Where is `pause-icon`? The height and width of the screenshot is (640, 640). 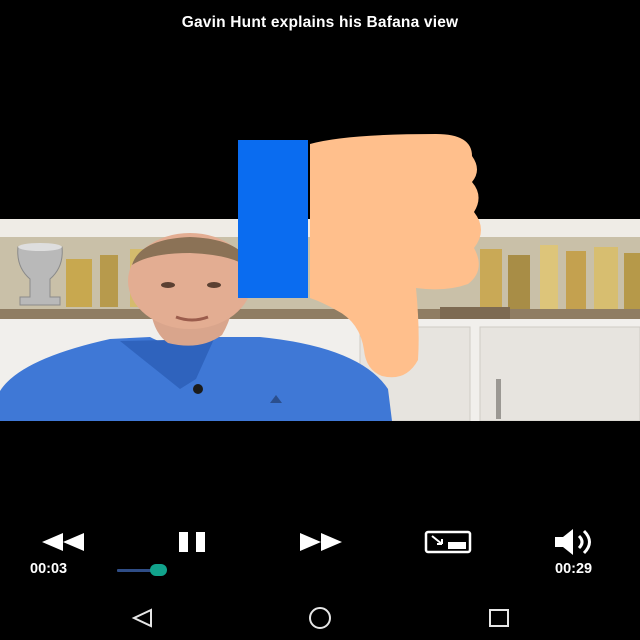
pause-icon is located at coordinates (192, 542).